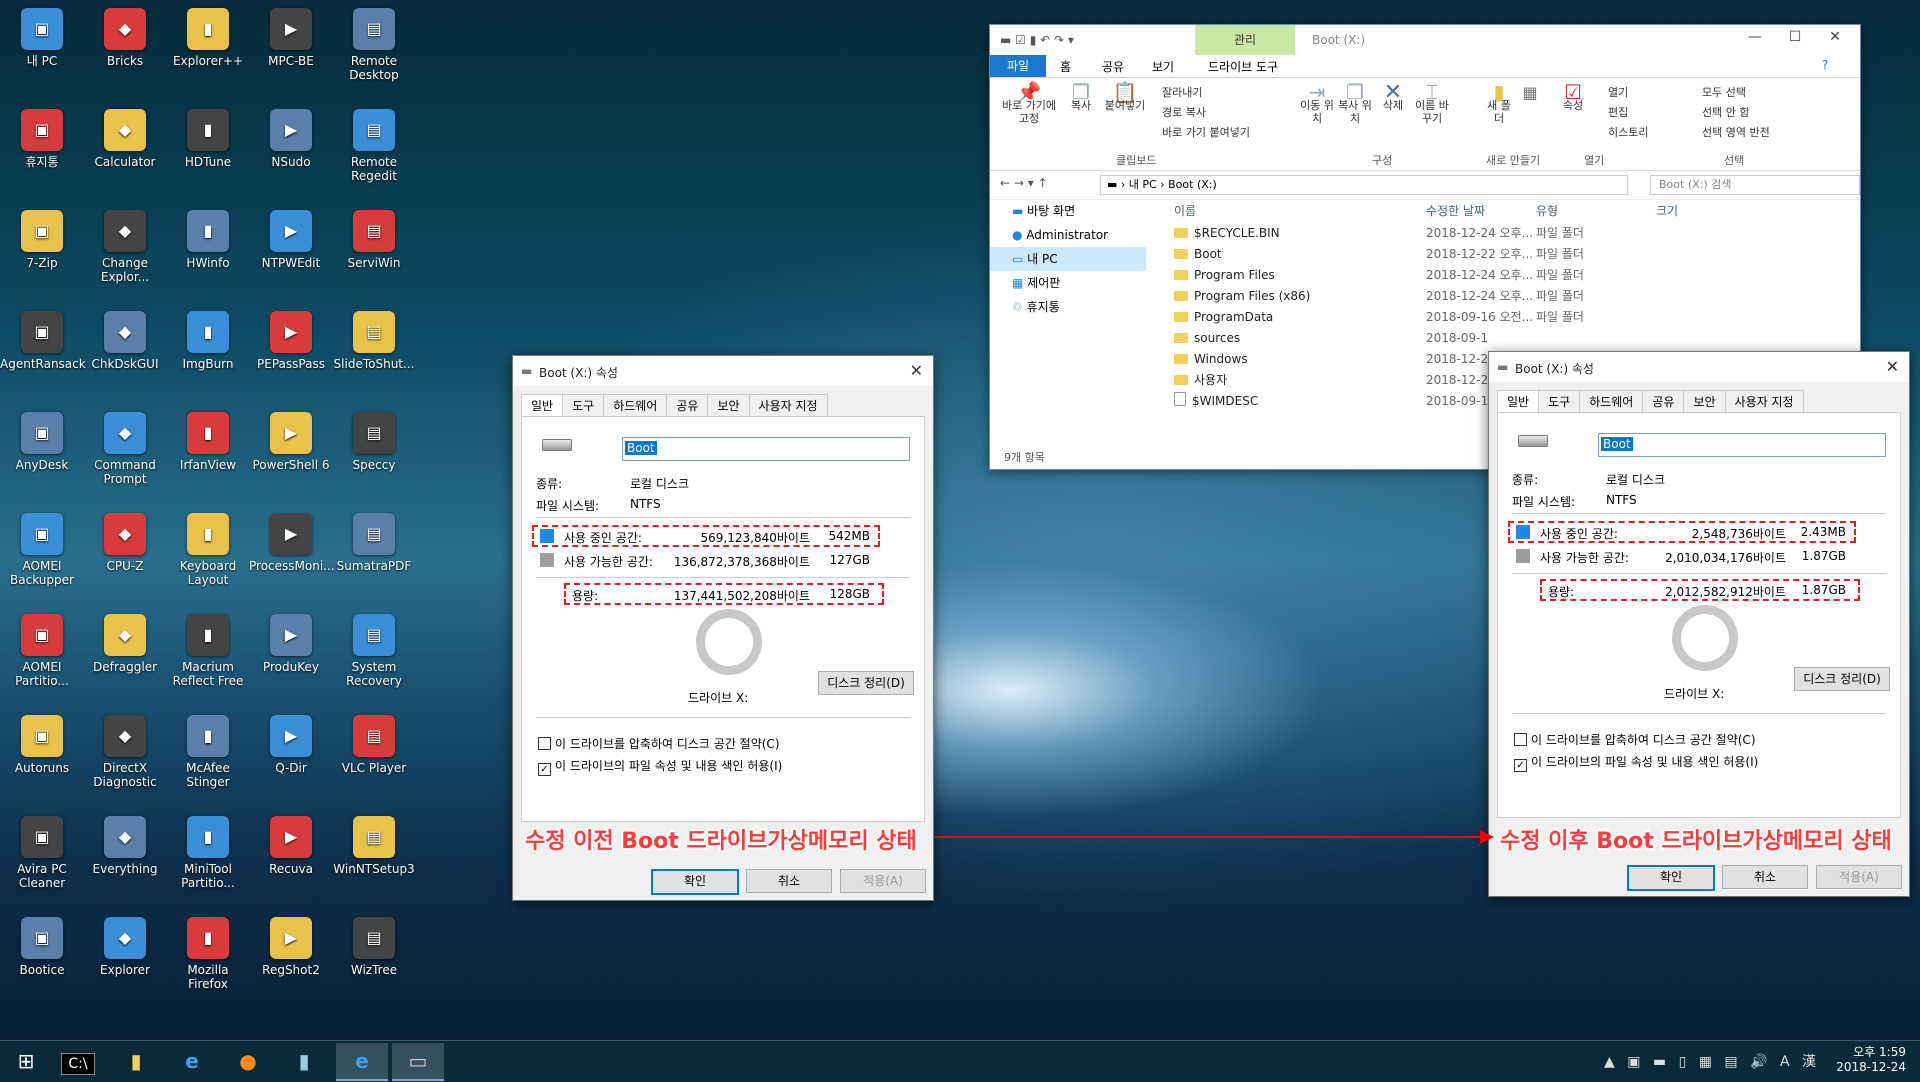 The width and height of the screenshot is (1920, 1082). I want to click on desktop-icon: ▤ WizTree, so click(374, 947).